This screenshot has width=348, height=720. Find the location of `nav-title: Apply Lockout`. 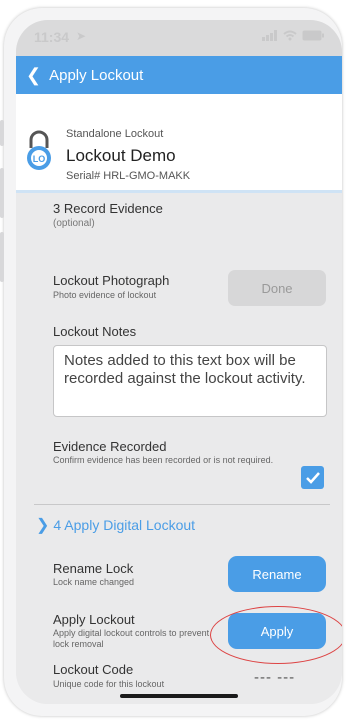

nav-title: Apply Lockout is located at coordinates (96, 75).